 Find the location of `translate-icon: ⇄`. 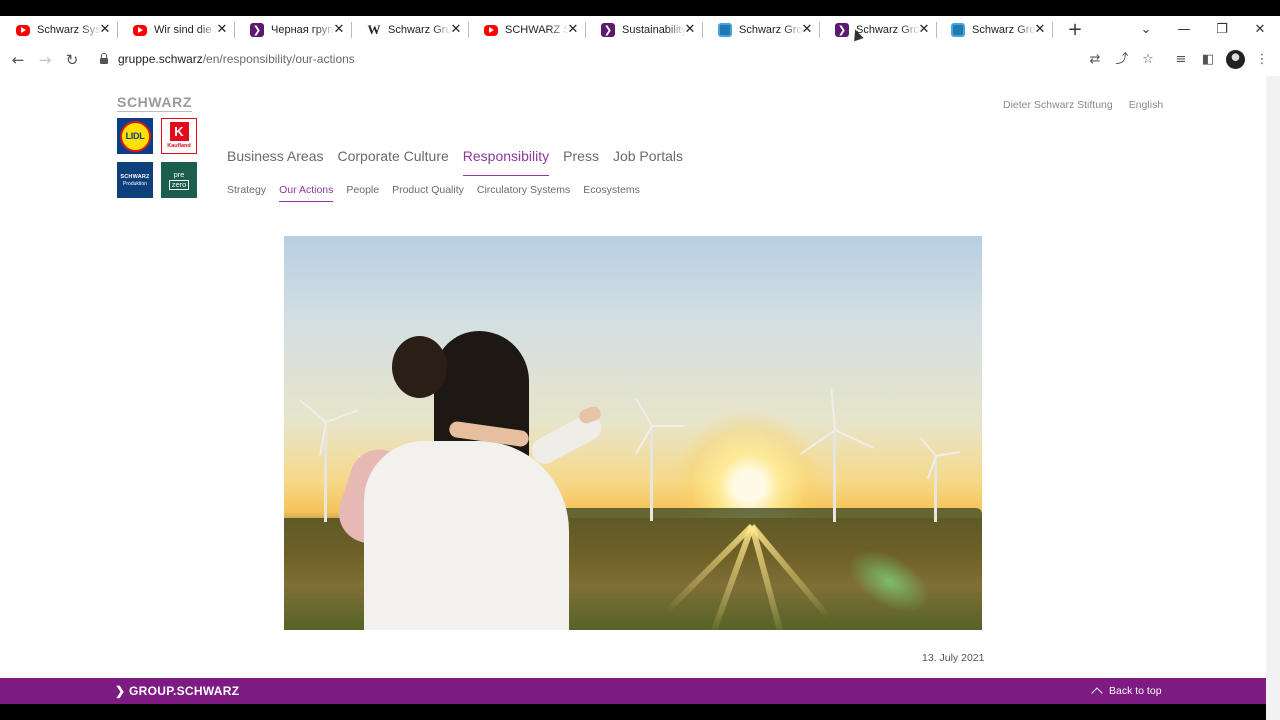

translate-icon: ⇄ is located at coordinates (1095, 60).